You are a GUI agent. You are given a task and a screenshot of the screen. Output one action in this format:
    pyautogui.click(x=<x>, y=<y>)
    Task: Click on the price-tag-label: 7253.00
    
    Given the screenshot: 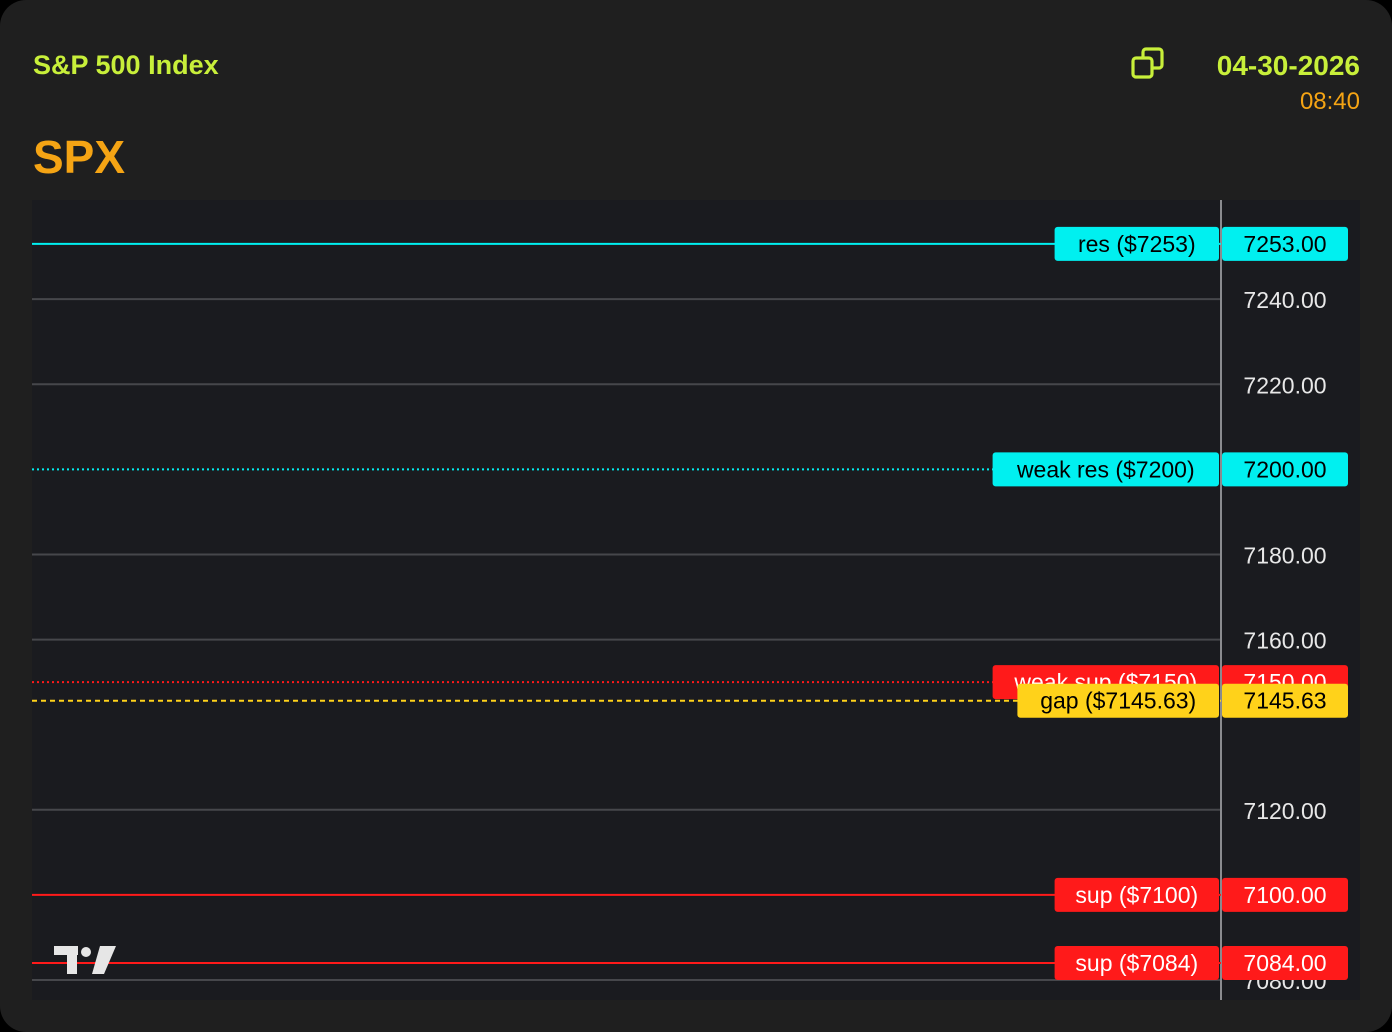 What is the action you would take?
    pyautogui.click(x=1284, y=244)
    